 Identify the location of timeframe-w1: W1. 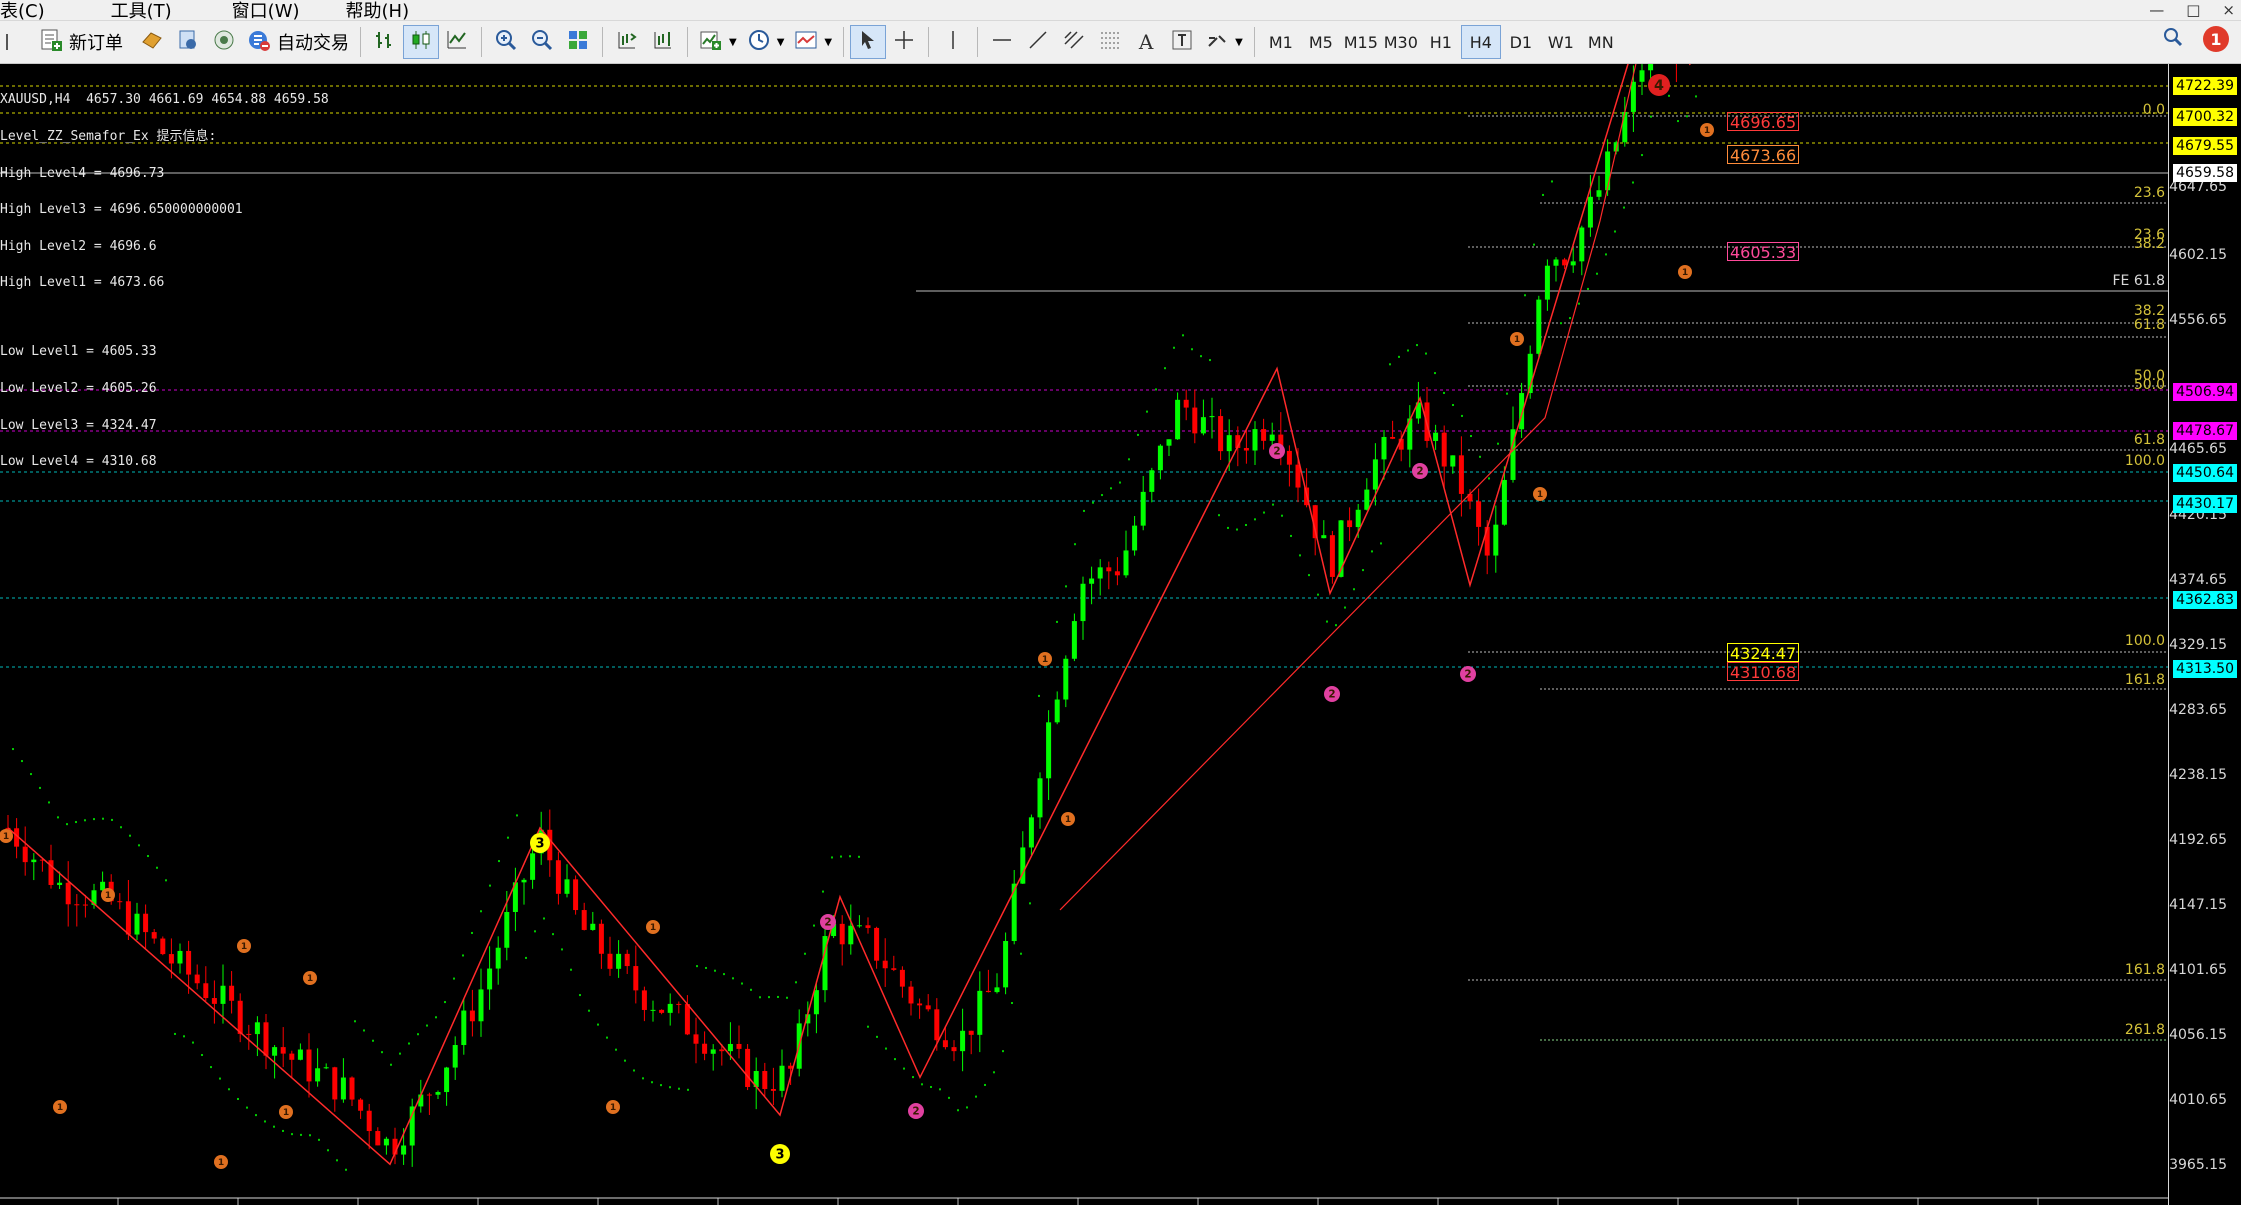
(1561, 42).